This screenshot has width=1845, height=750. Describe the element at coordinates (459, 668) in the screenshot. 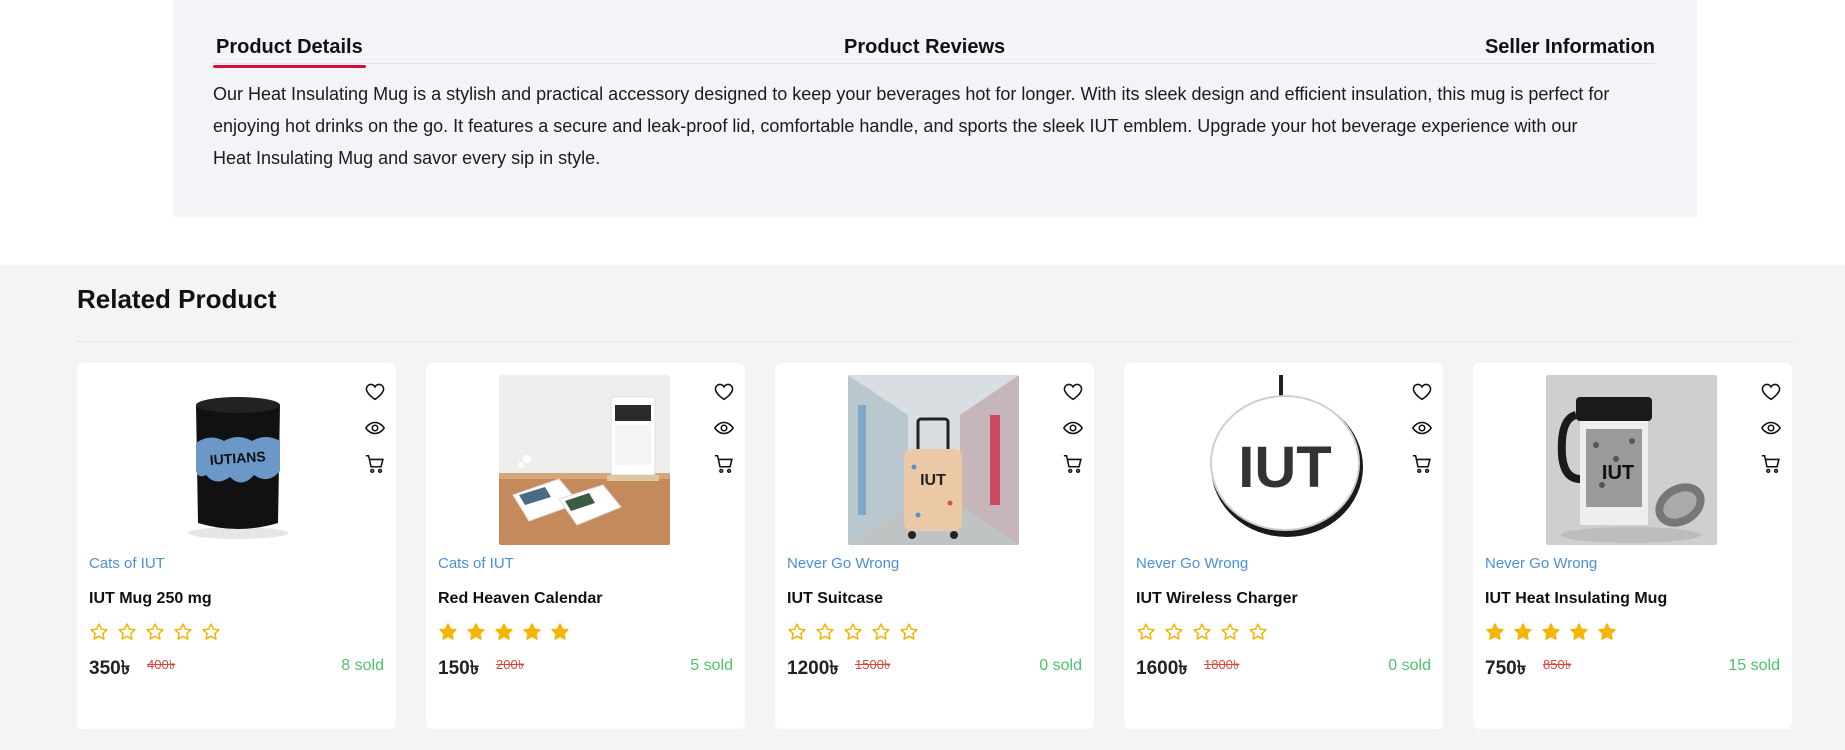

I see `product-price: 150৳` at that location.